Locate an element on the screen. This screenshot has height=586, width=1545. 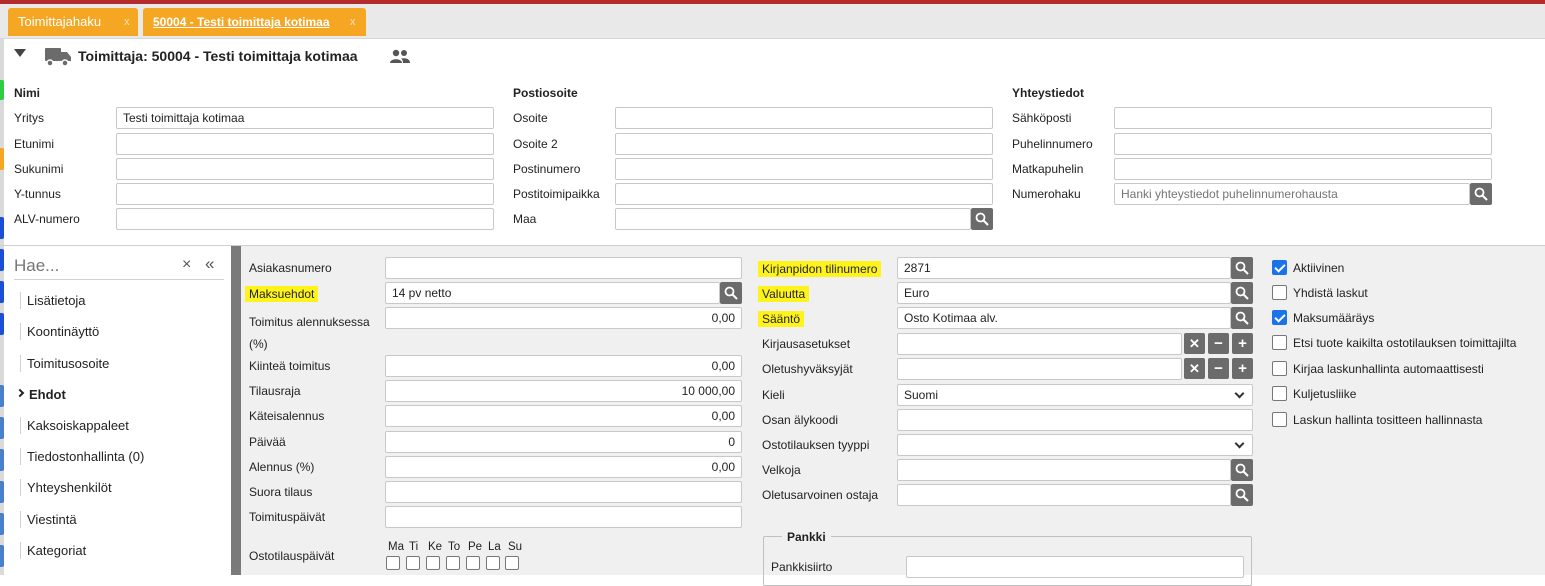
etsi-tuote-checkbox is located at coordinates (1279, 342).